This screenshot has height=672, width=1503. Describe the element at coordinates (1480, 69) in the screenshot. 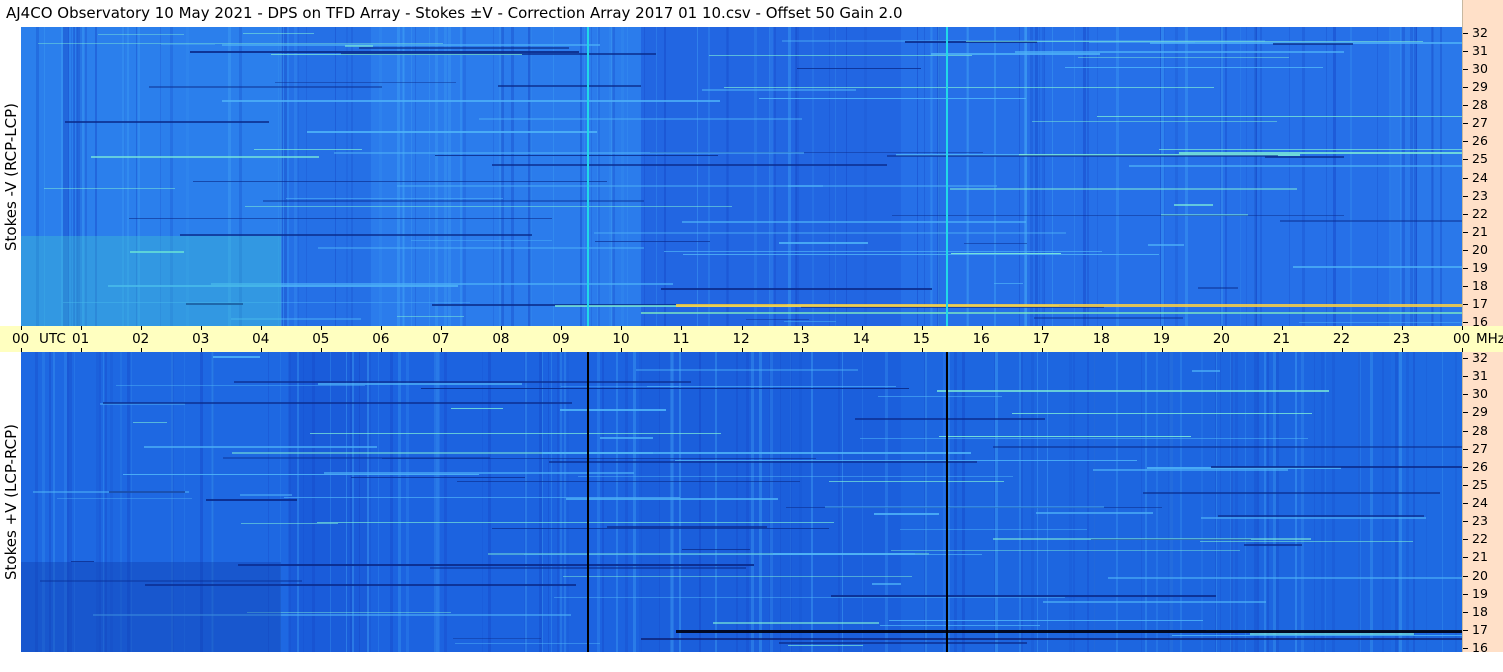

I see `top-freq-label: 30` at that location.